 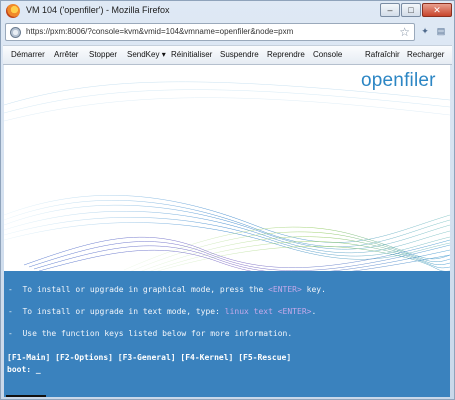 I want to click on addon-puzzle-icon: ✦, so click(x=425, y=31).